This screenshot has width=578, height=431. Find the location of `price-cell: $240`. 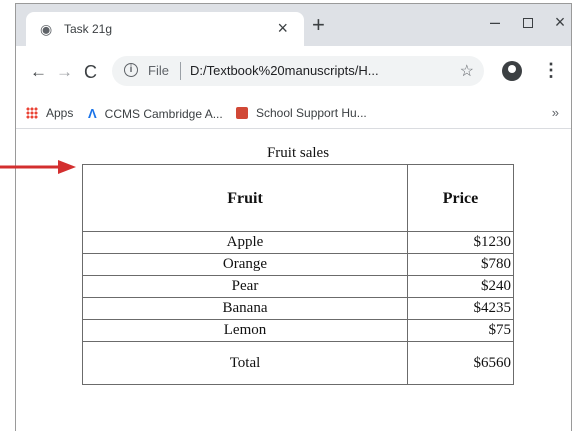

price-cell: $240 is located at coordinates (460, 286).